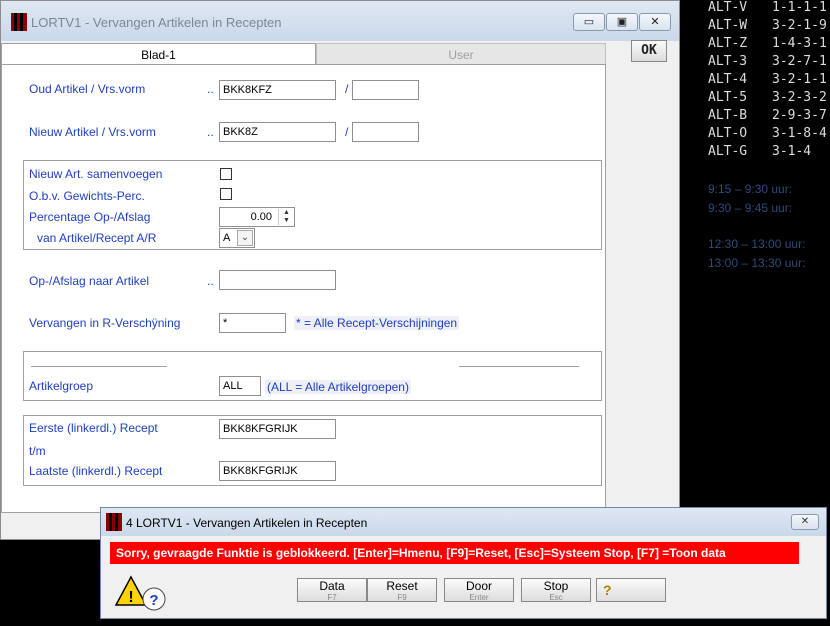 This screenshot has width=830, height=626. Describe the element at coordinates (96, 174) in the screenshot. I see `samenvoegen-label: Nieuw Art. samenvoegen` at that location.